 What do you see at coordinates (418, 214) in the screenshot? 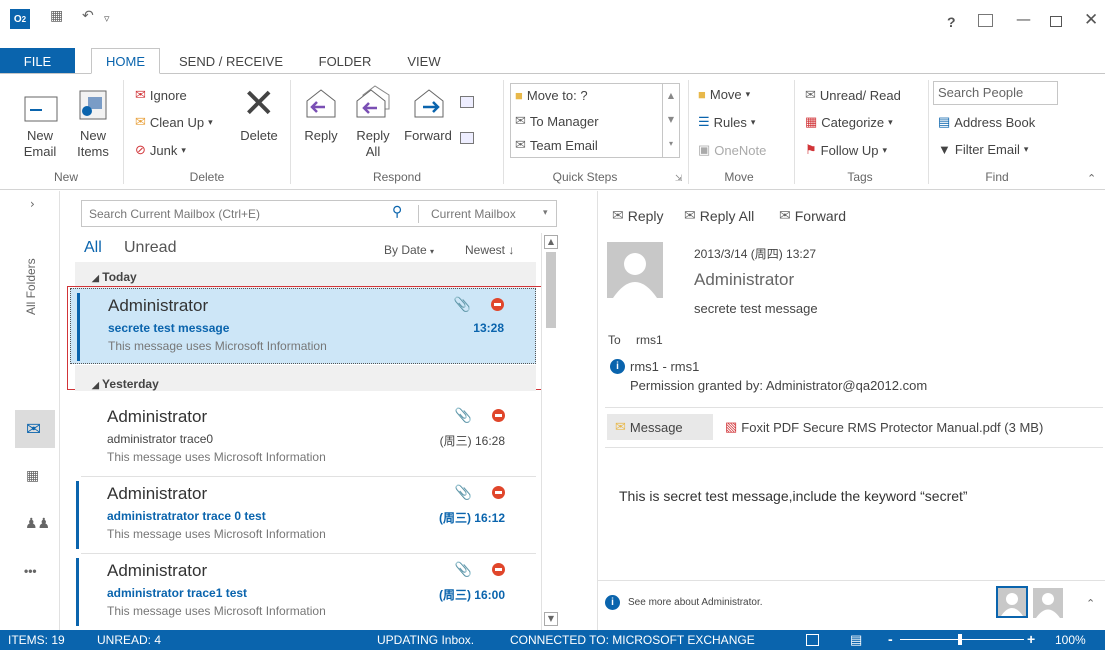
I see `search-separator` at bounding box center [418, 214].